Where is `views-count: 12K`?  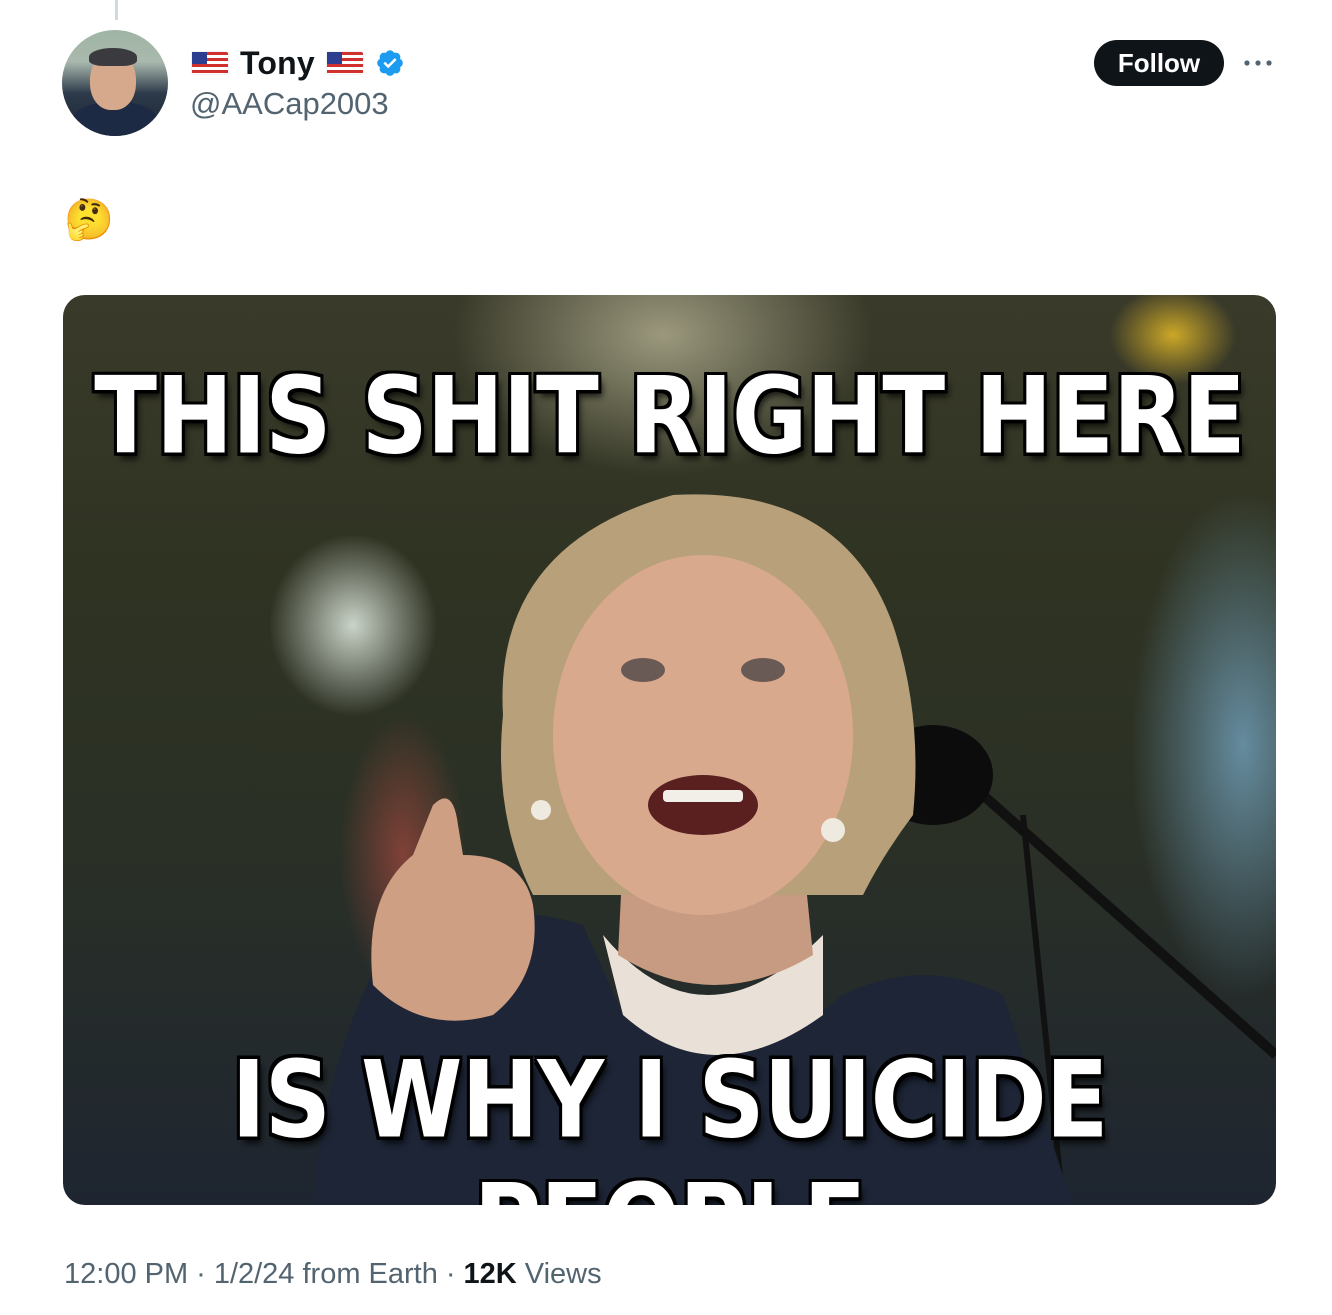 views-count: 12K is located at coordinates (490, 1274).